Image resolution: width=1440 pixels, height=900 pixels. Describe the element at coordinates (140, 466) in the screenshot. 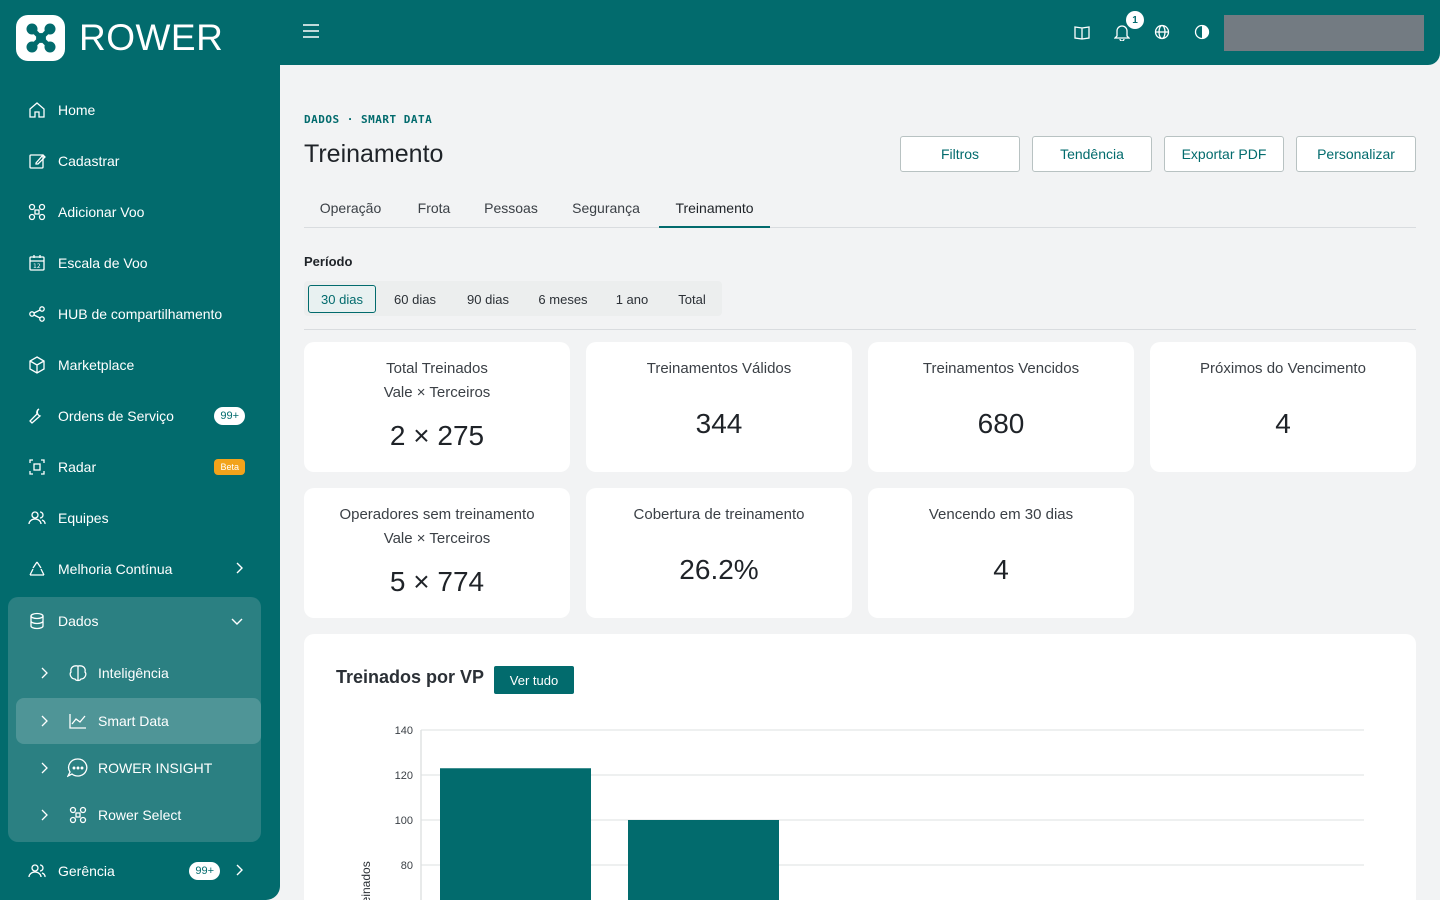

I see `sidebar-item-radar: Radar Beta` at that location.